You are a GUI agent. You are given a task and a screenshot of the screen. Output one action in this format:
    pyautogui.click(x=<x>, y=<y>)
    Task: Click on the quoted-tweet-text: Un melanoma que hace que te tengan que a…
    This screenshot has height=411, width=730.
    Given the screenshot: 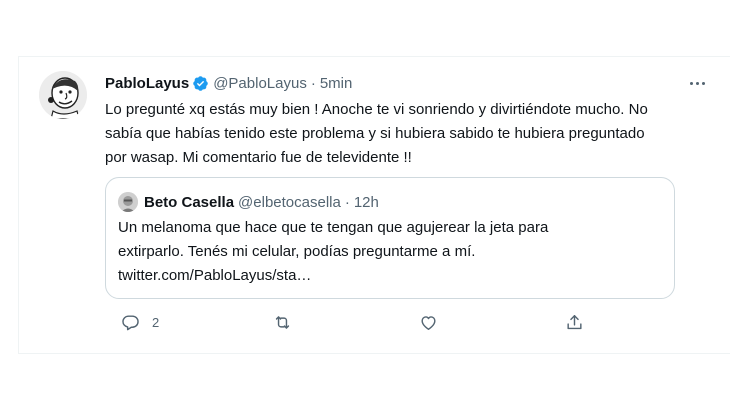 What is the action you would take?
    pyautogui.click(x=388, y=252)
    